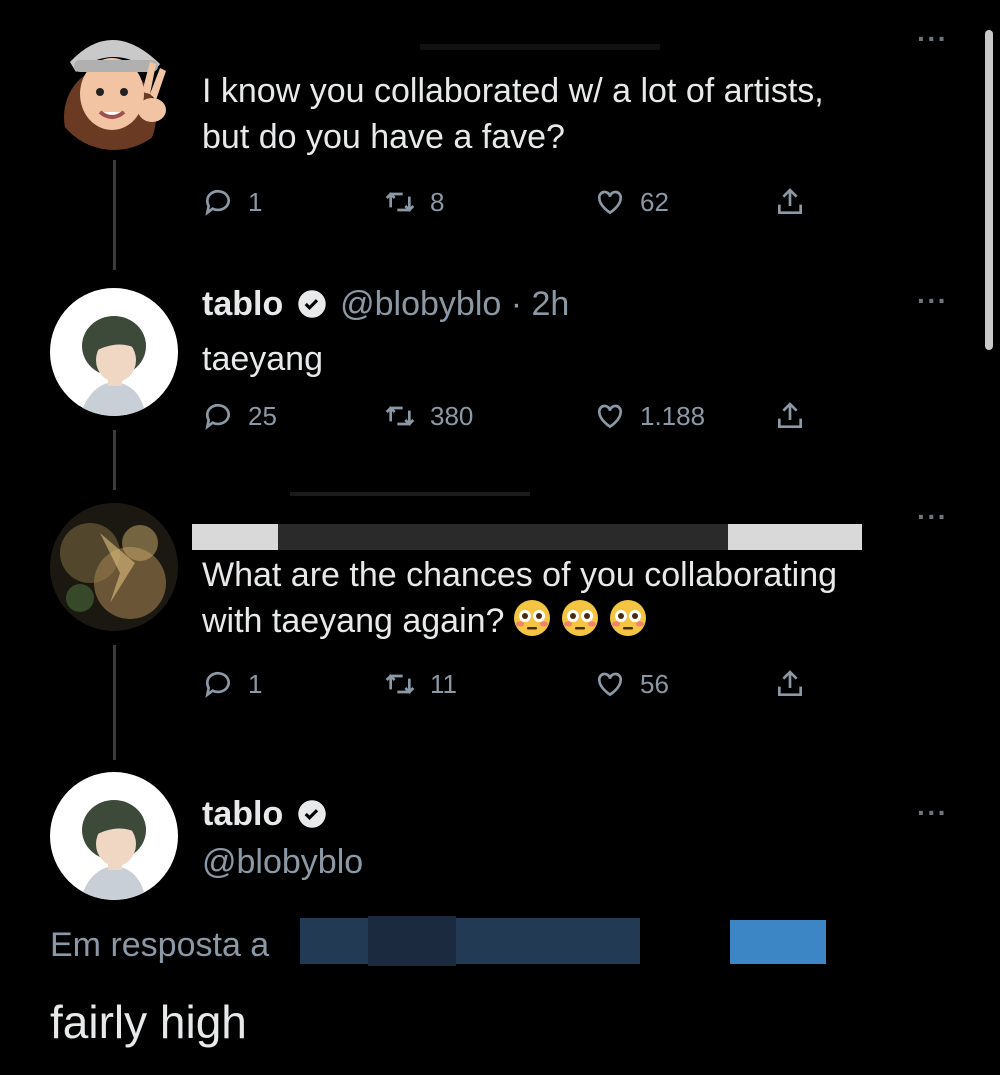 This screenshot has height=1075, width=1000. Describe the element at coordinates (503, 537) in the screenshot. I see `redacted-name` at that location.